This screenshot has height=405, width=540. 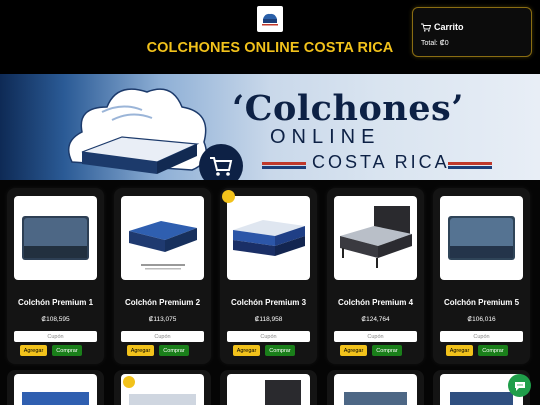 What do you see at coordinates (221, 162) in the screenshot?
I see `banner-cart-icon` at bounding box center [221, 162].